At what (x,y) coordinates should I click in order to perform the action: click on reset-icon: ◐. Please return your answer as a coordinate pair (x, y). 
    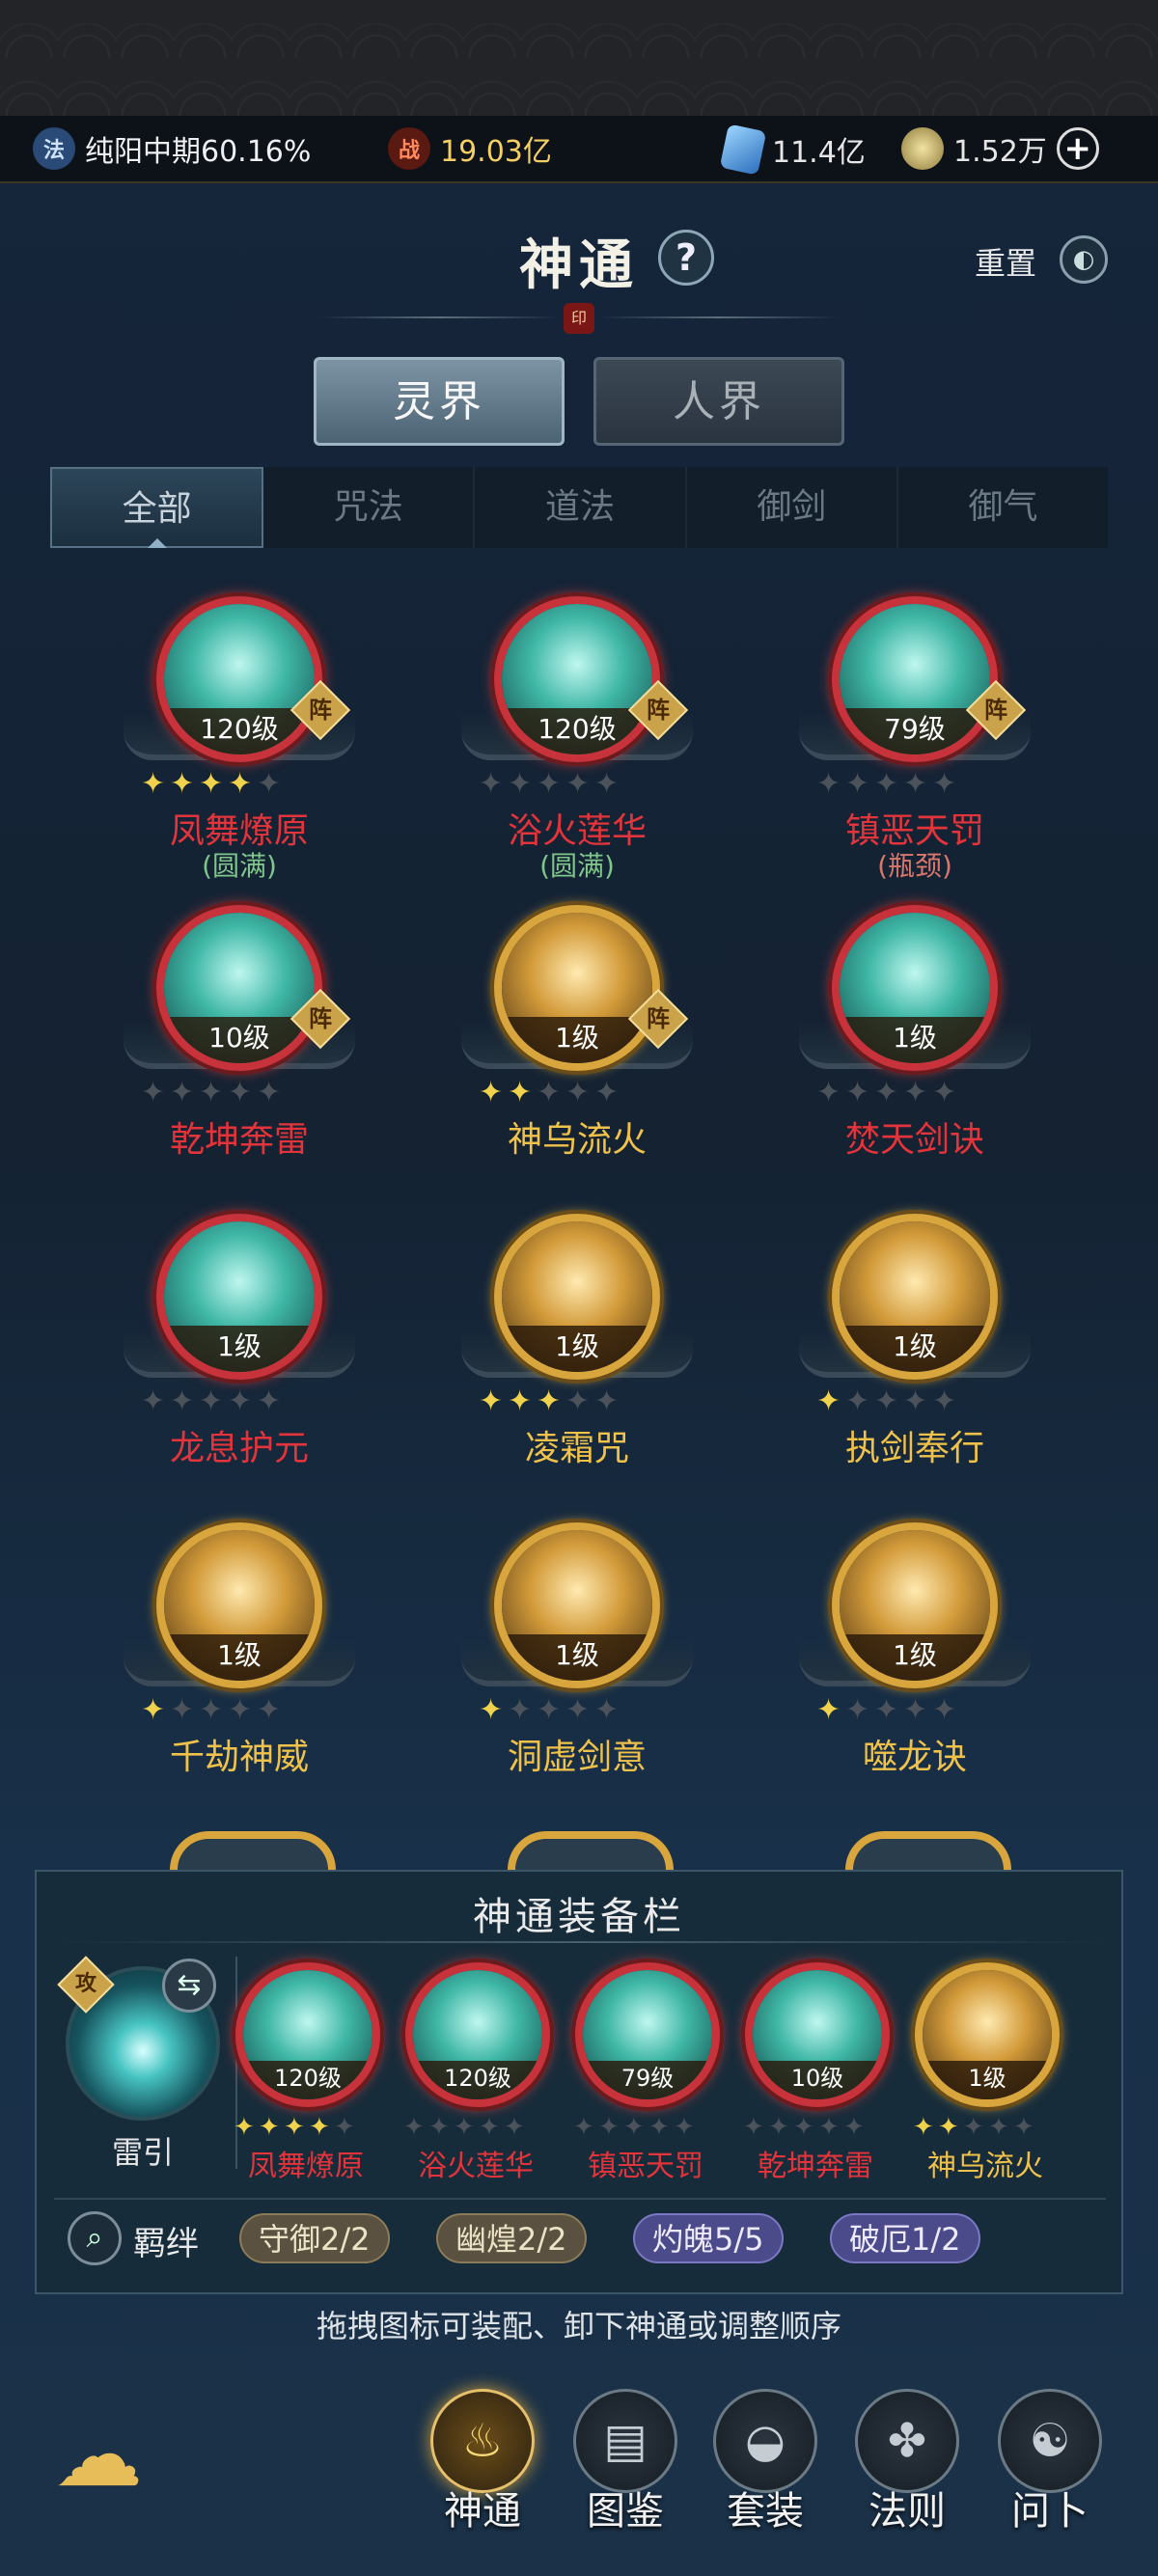
    Looking at the image, I should click on (1084, 260).